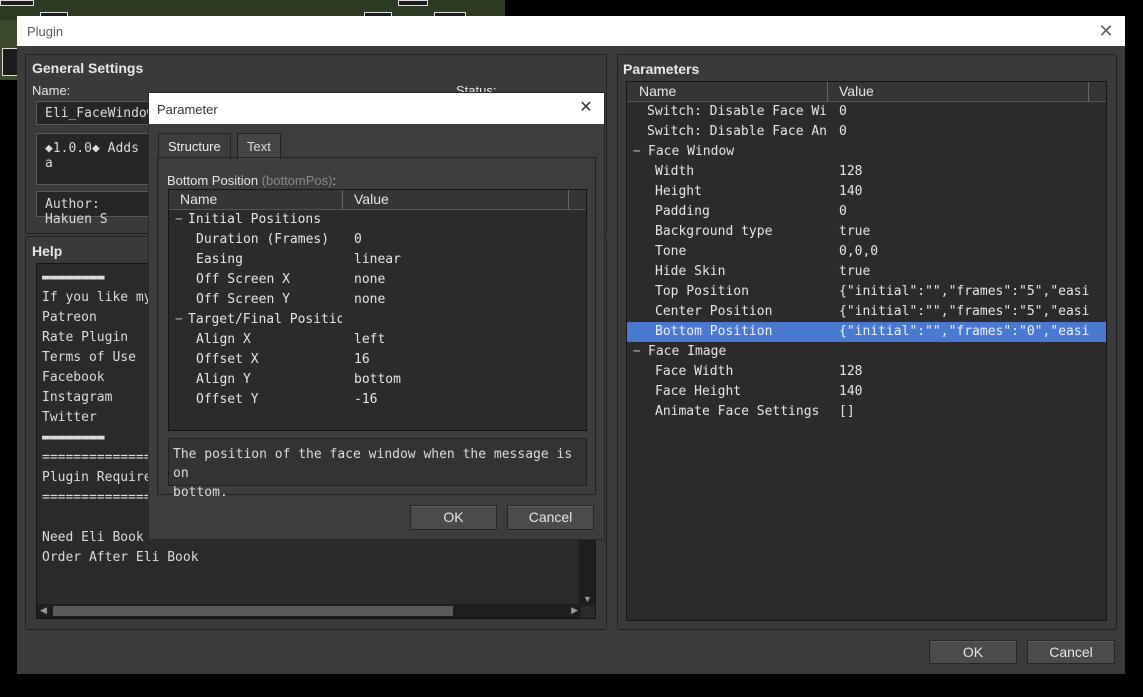 This screenshot has height=697, width=1143. What do you see at coordinates (671, 251) in the screenshot?
I see `row-name: Tone` at bounding box center [671, 251].